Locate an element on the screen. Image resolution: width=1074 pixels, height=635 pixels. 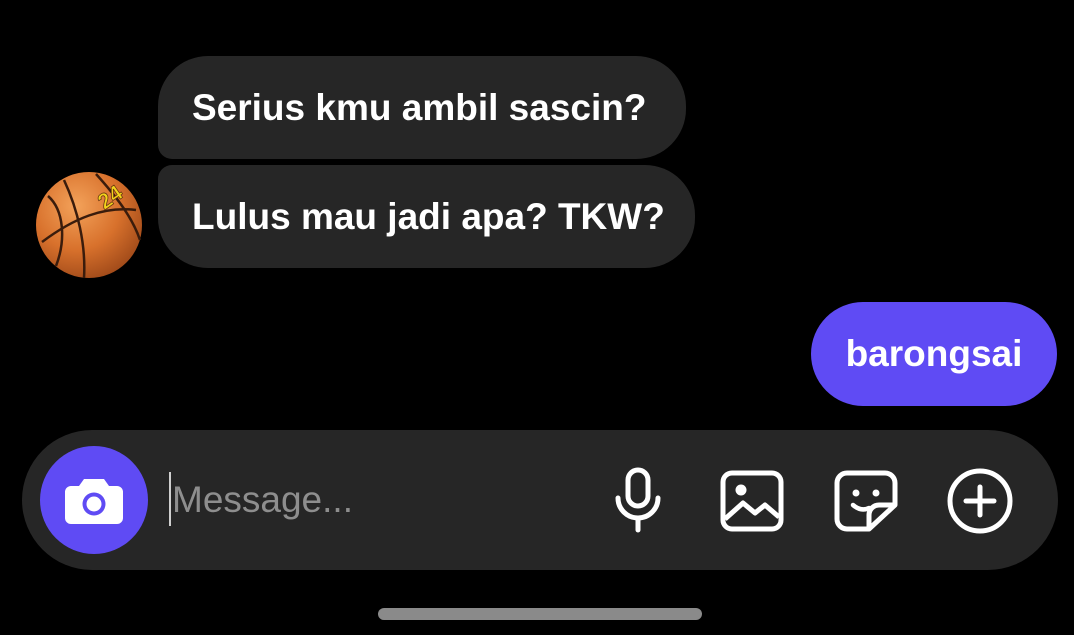
more-options-button is located at coordinates (980, 501).